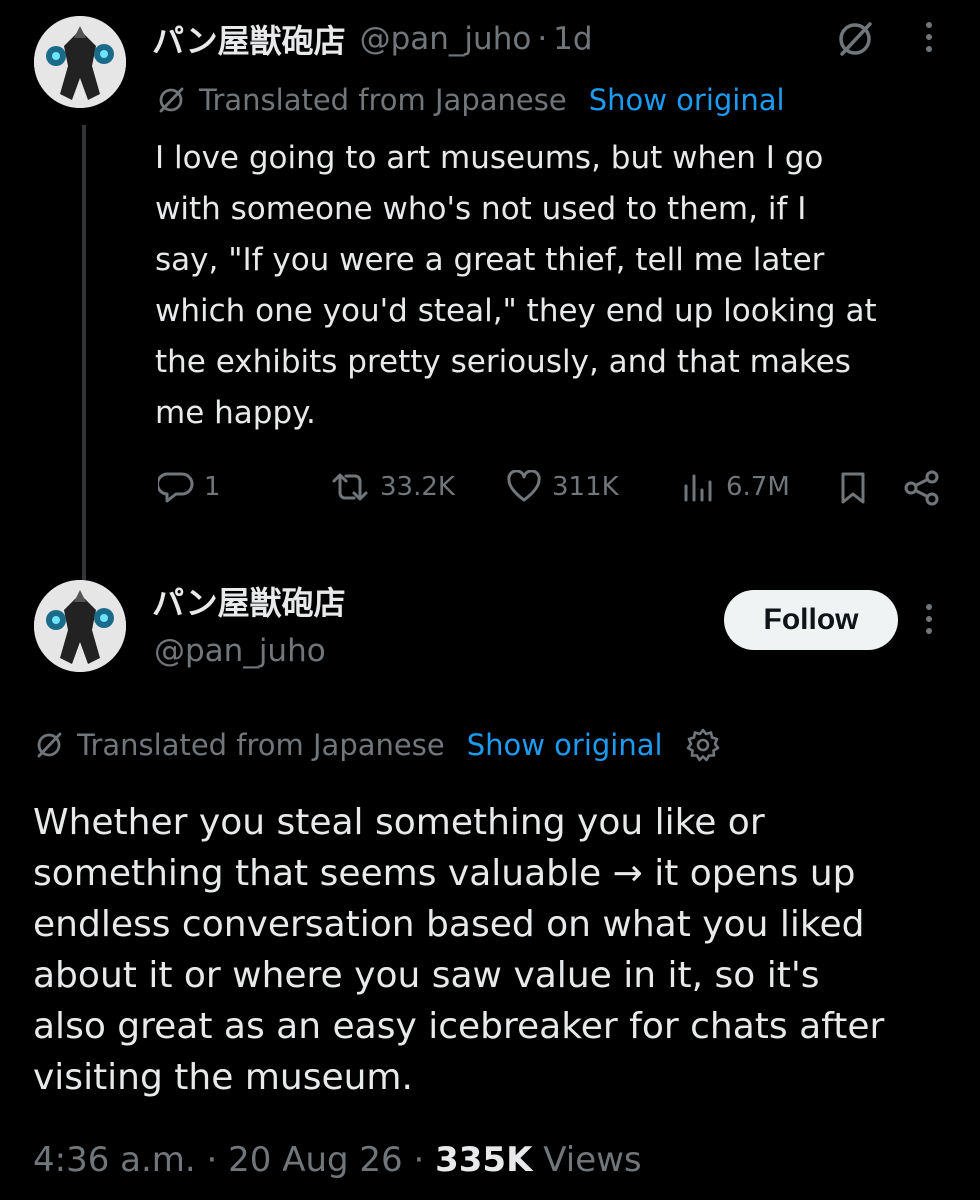 The height and width of the screenshot is (1200, 980). Describe the element at coordinates (484, 1160) in the screenshot. I see `views-count: 335K` at that location.